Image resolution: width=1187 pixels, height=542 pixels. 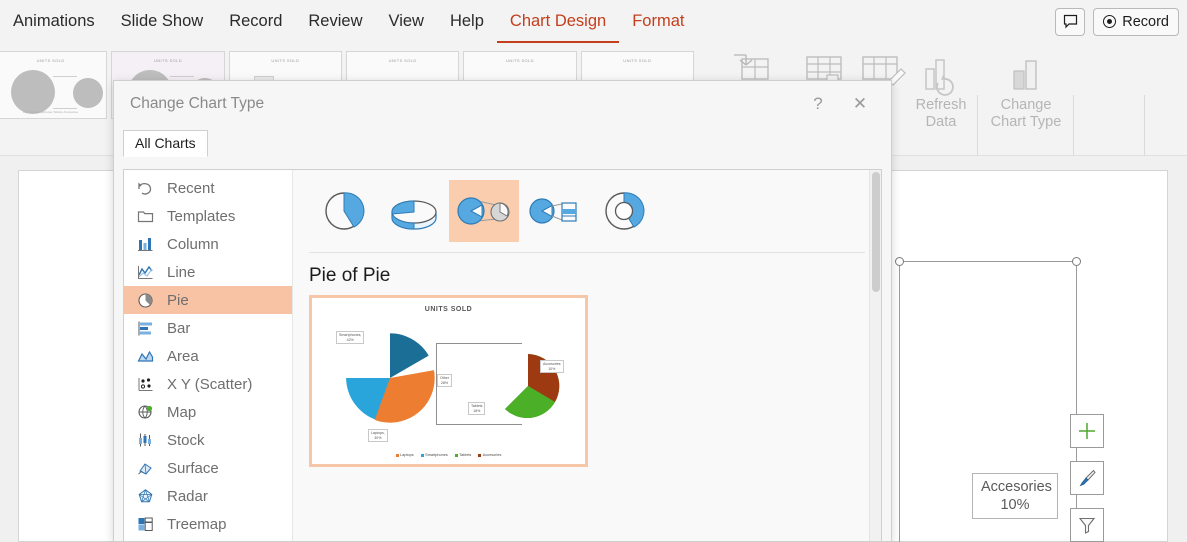 I want to click on subtype-3d-pie, so click(x=414, y=211).